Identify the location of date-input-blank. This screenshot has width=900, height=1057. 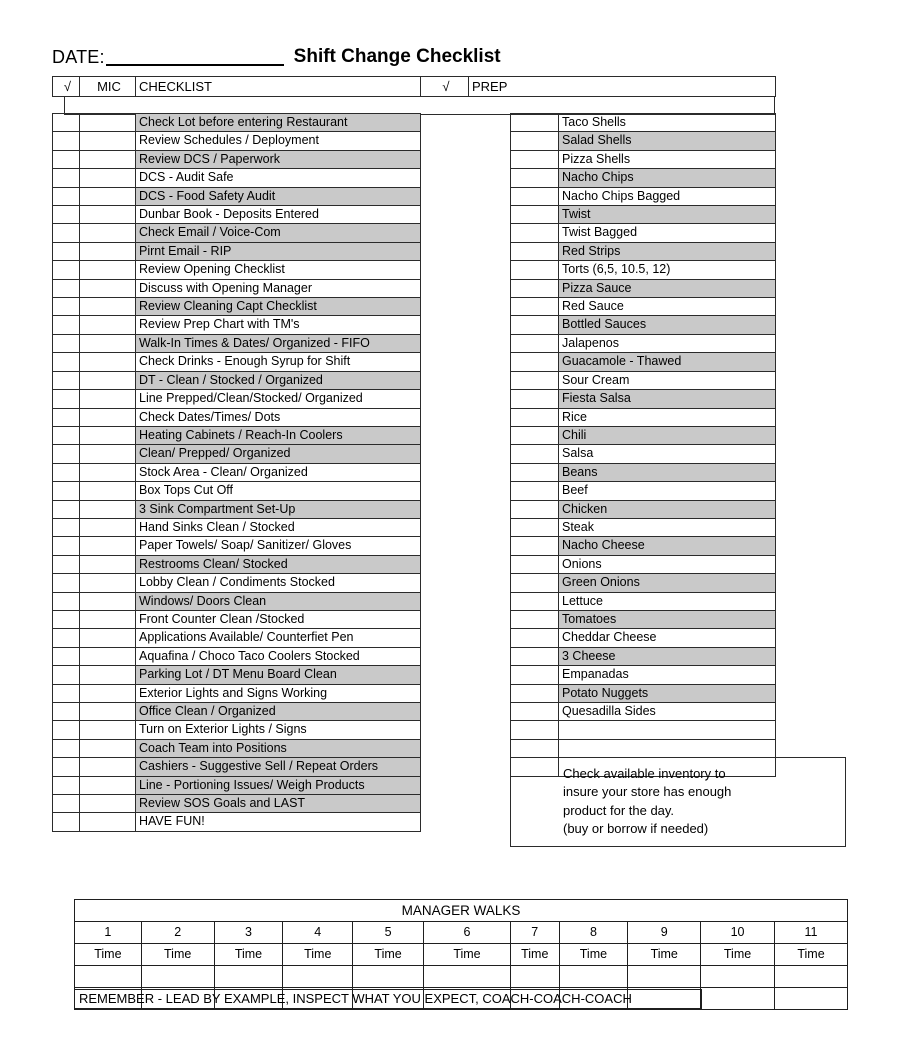
(194, 56).